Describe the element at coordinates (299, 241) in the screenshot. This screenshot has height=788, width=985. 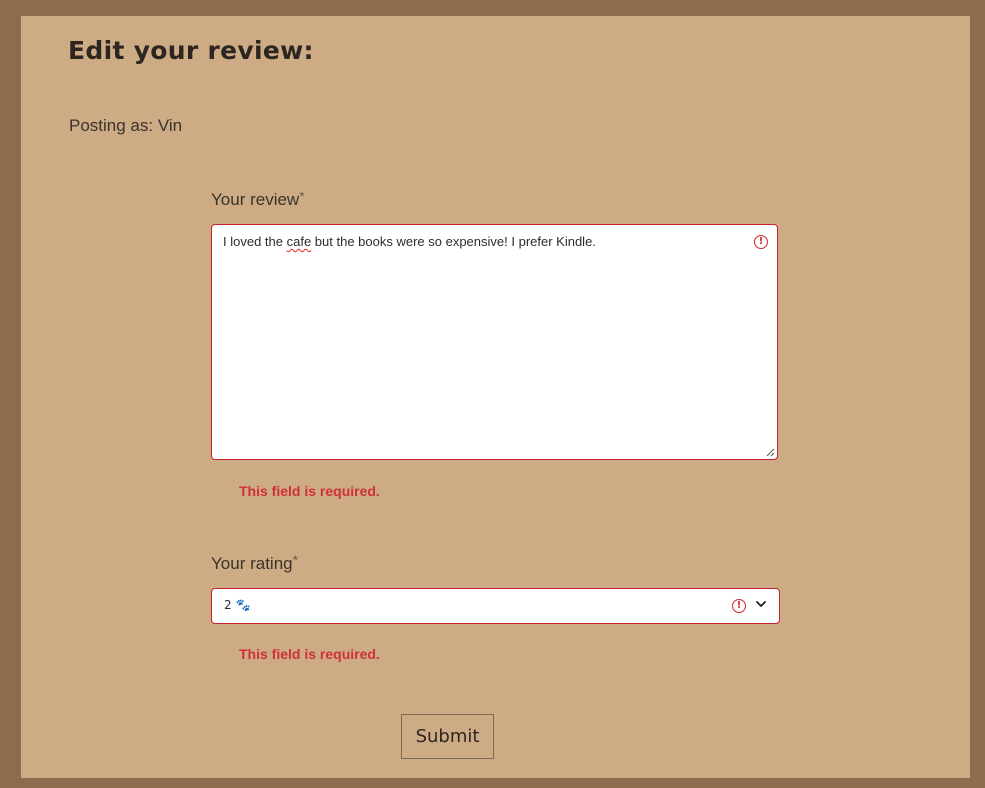
I see `misspelled-word: cafe` at that location.